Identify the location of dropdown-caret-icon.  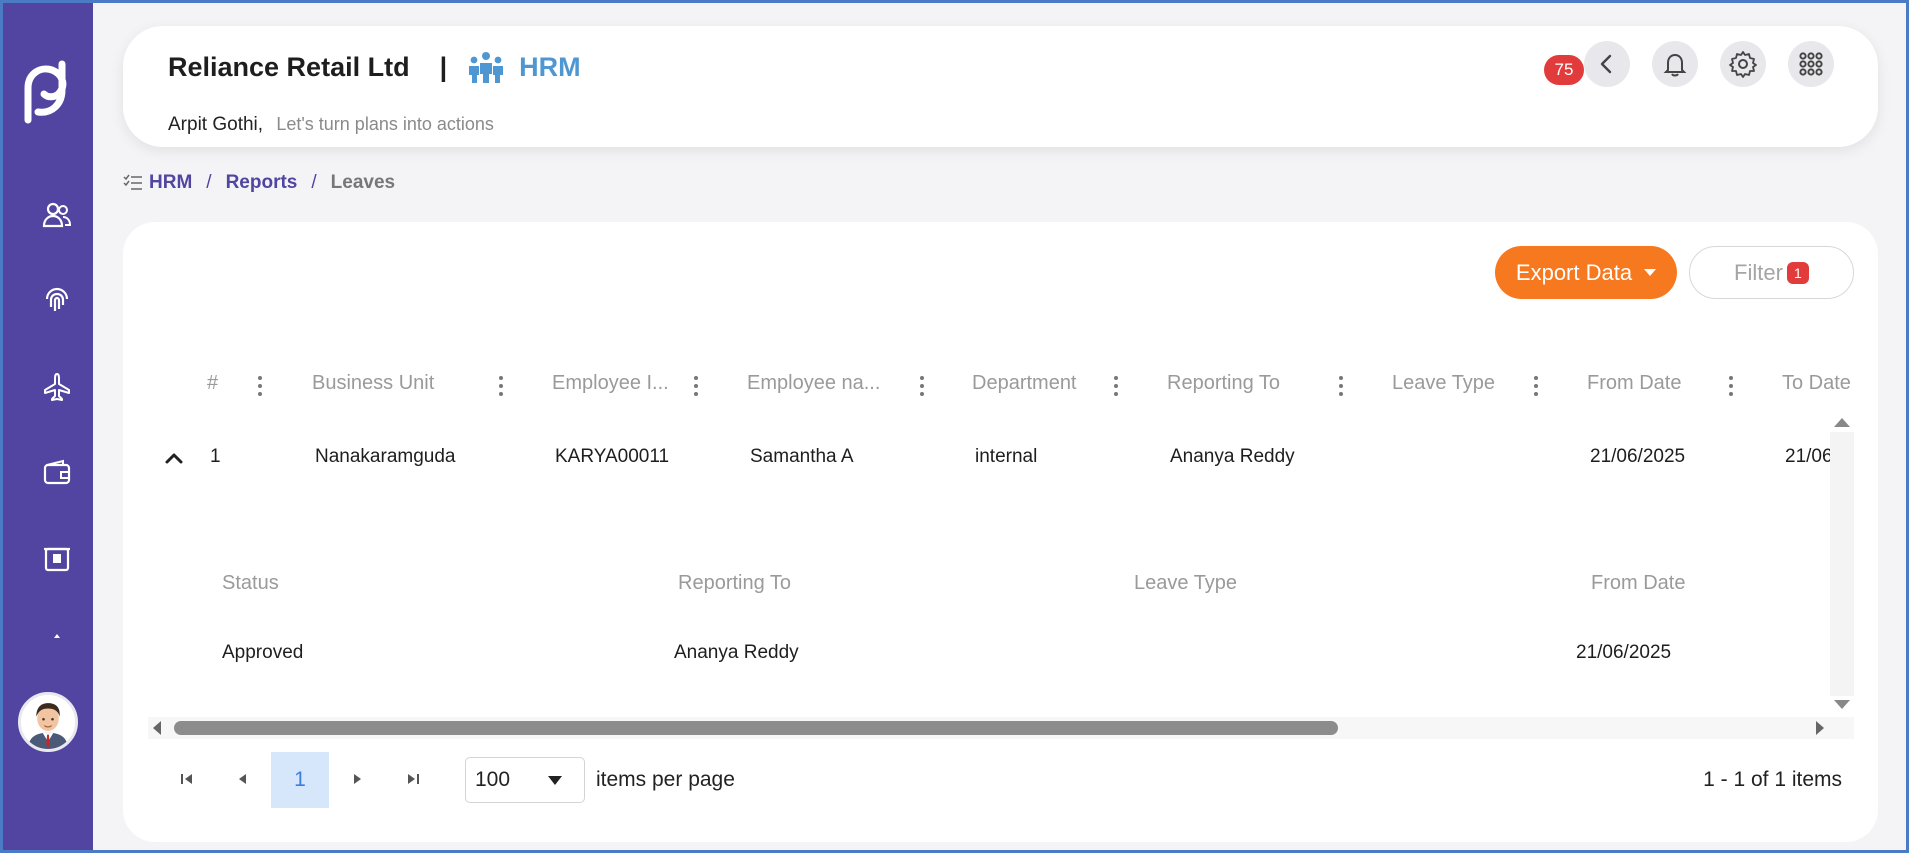
(555, 780).